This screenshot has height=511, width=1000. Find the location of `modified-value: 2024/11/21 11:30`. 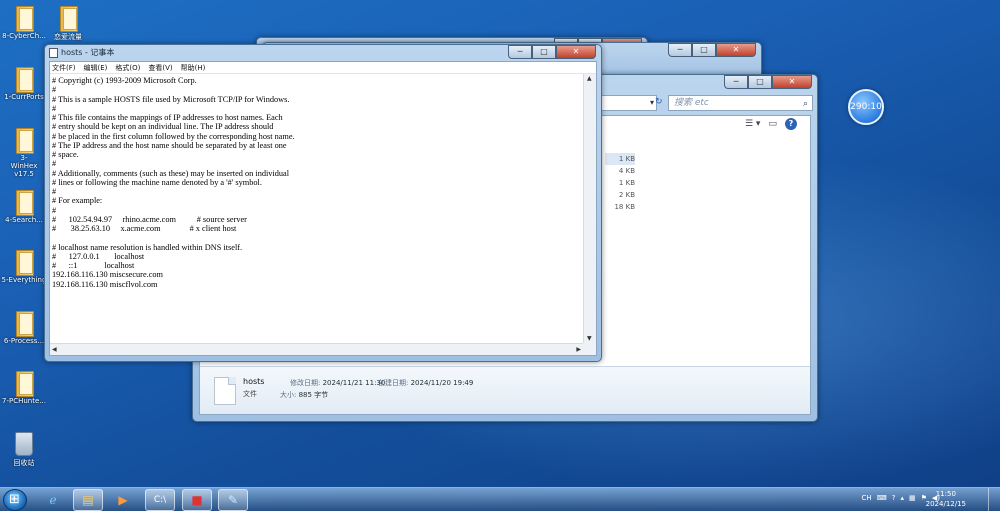

modified-value: 2024/11/21 11:30 is located at coordinates (354, 383).